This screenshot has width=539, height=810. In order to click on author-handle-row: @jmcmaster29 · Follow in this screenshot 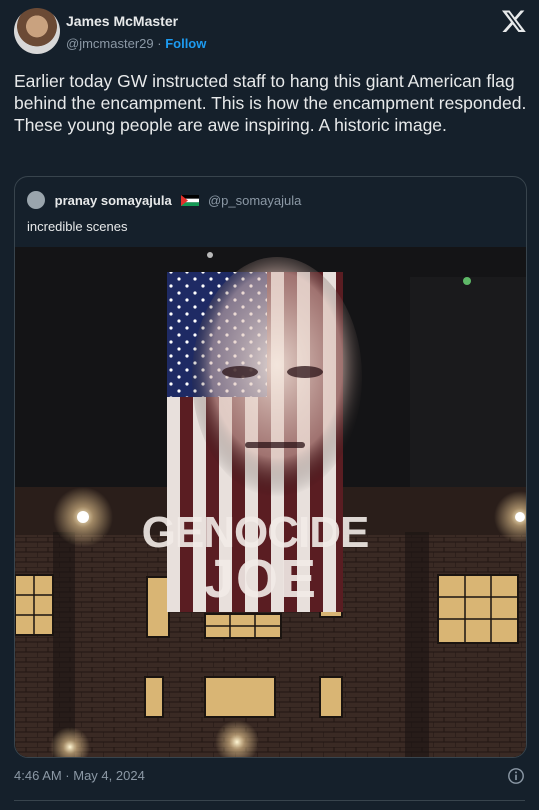, I will do `click(136, 43)`.